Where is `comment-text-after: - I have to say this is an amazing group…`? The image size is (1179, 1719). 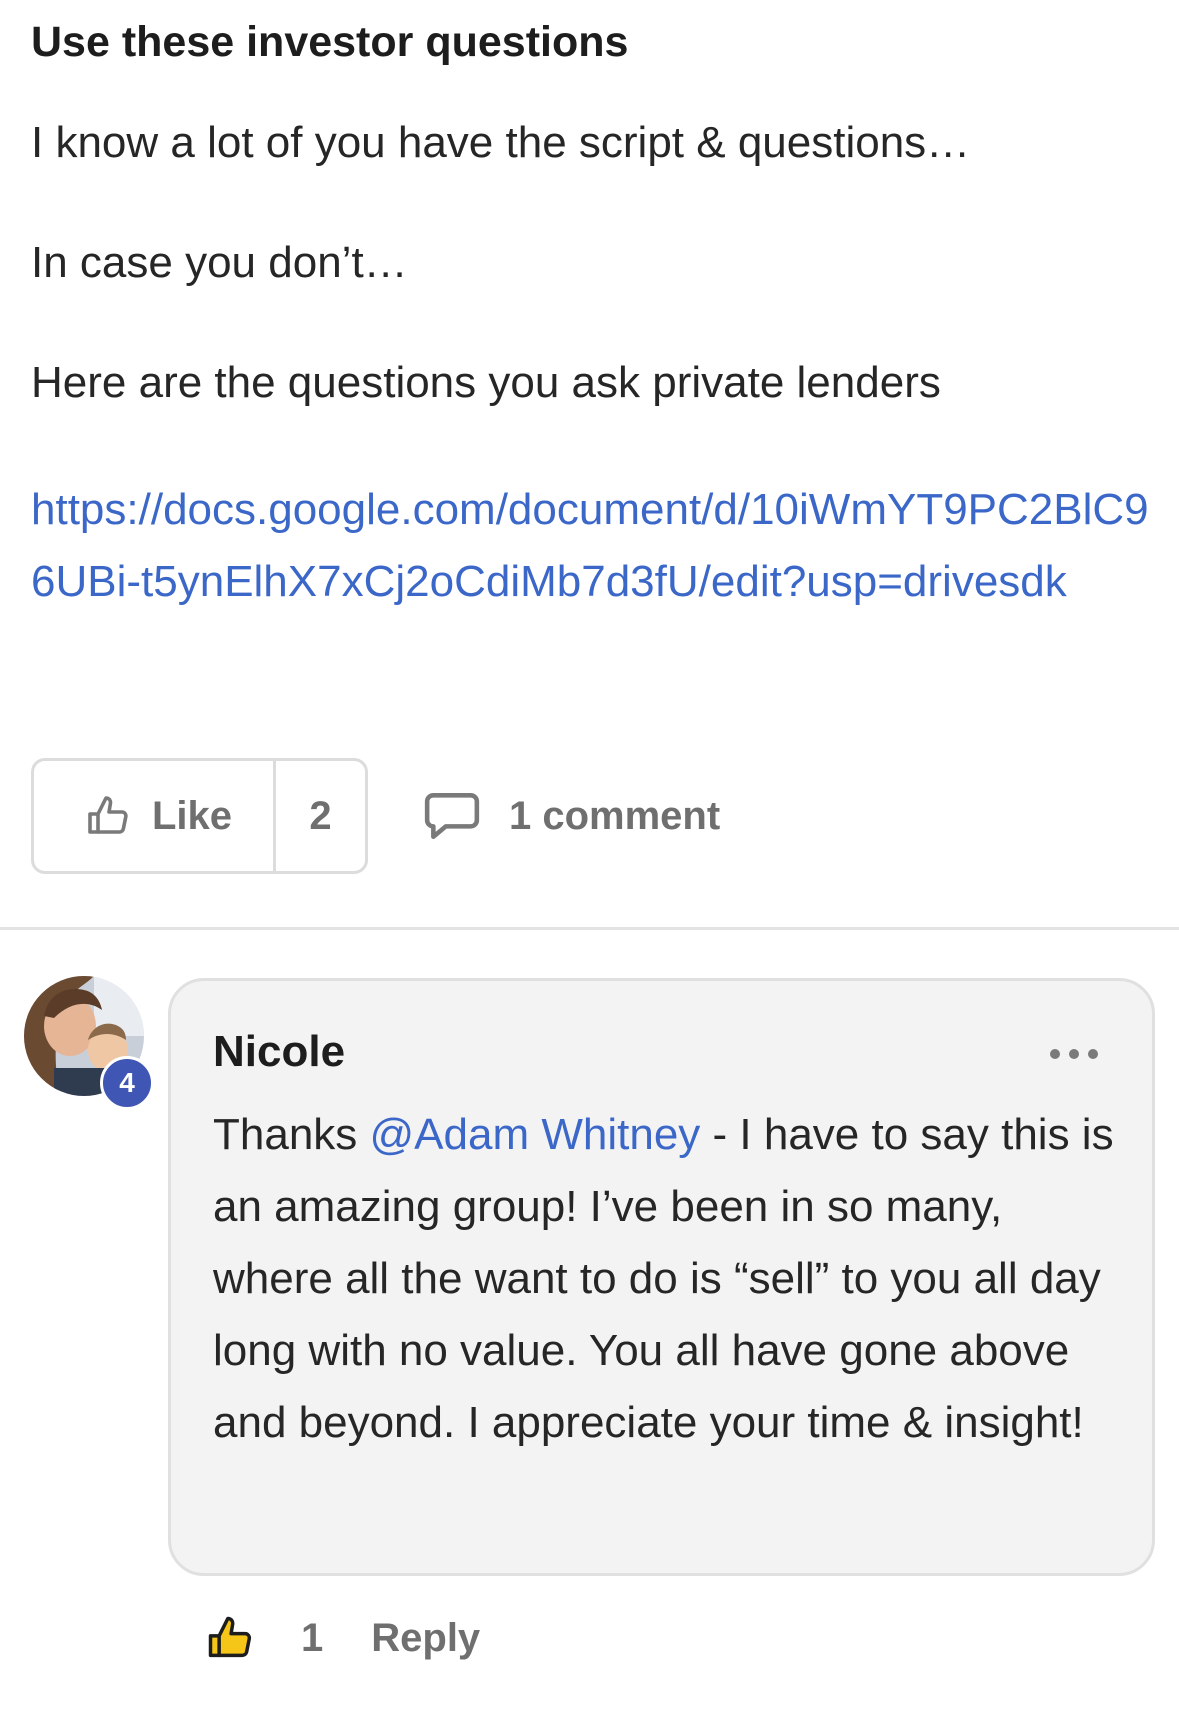 comment-text-after: - I have to say this is an amazing group… is located at coordinates (663, 1278).